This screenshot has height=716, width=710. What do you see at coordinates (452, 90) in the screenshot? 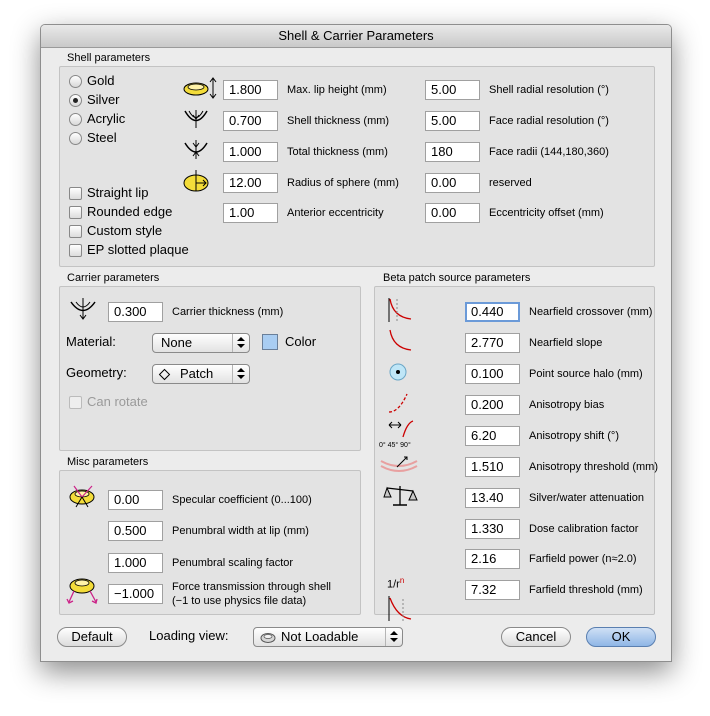
I see `shell-radial-resolution-input: 5.00` at bounding box center [452, 90].